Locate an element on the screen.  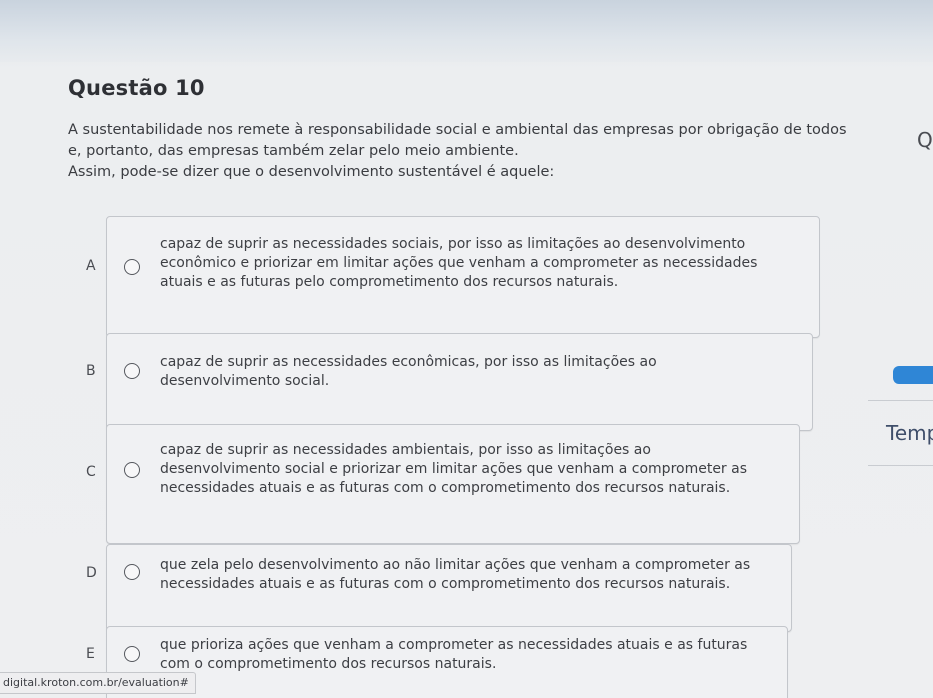
status-bar-url: digital.kroton.com.br/evaluation# is located at coordinates (98, 683).